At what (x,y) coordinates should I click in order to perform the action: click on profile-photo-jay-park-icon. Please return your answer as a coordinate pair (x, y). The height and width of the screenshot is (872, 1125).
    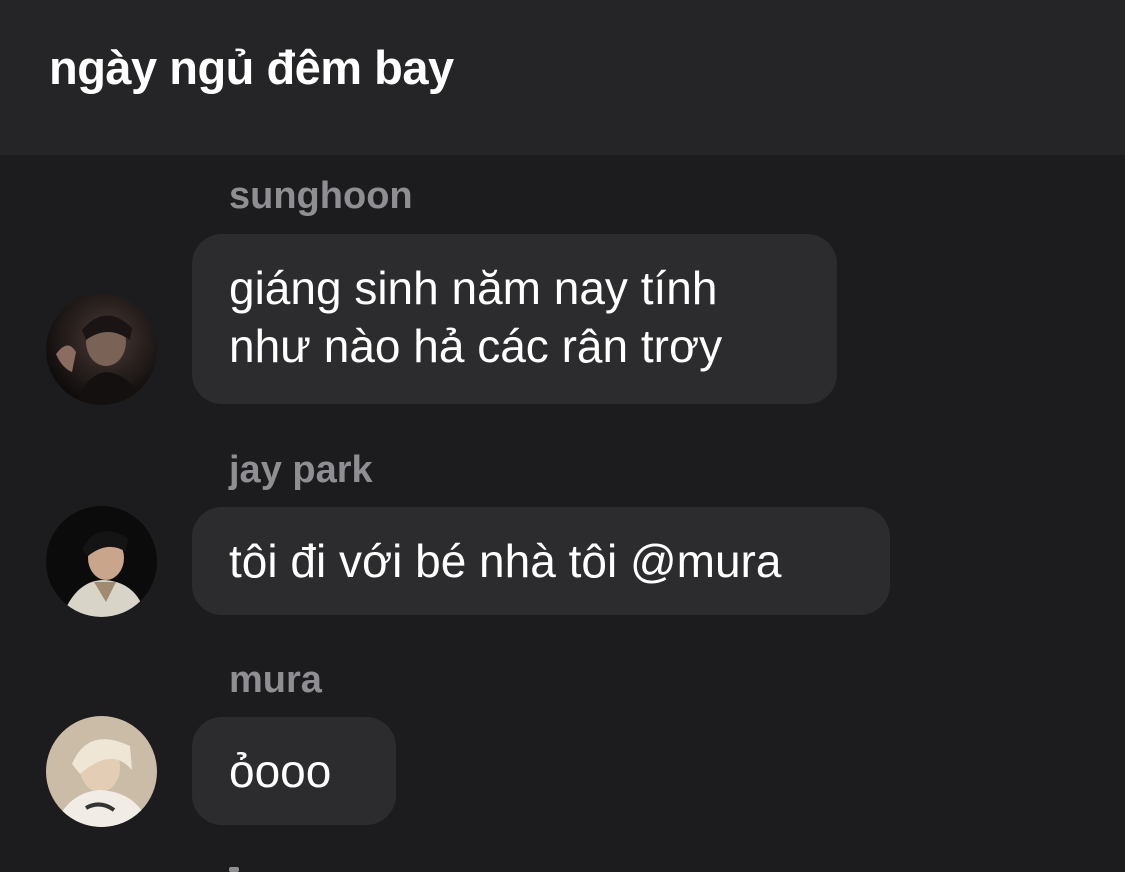
    Looking at the image, I should click on (101, 561).